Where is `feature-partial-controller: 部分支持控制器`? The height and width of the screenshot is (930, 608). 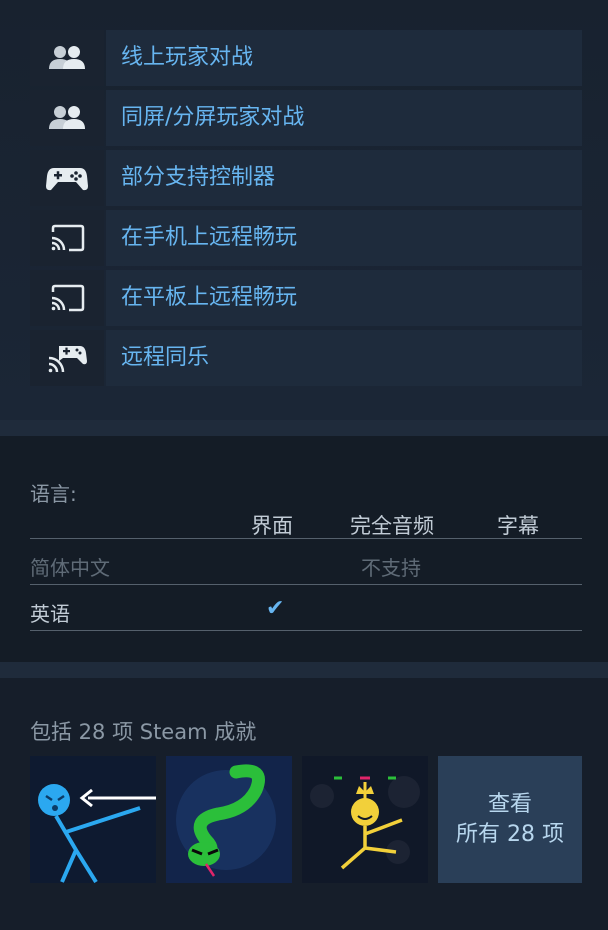
feature-partial-controller: 部分支持控制器 is located at coordinates (306, 178).